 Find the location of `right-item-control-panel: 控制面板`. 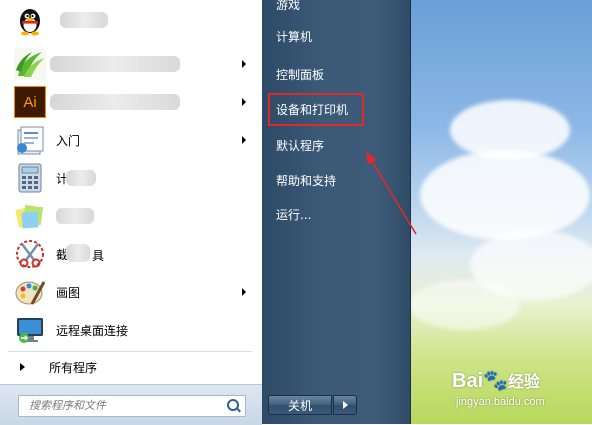

right-item-control-panel: 控制面板 is located at coordinates (300, 74).